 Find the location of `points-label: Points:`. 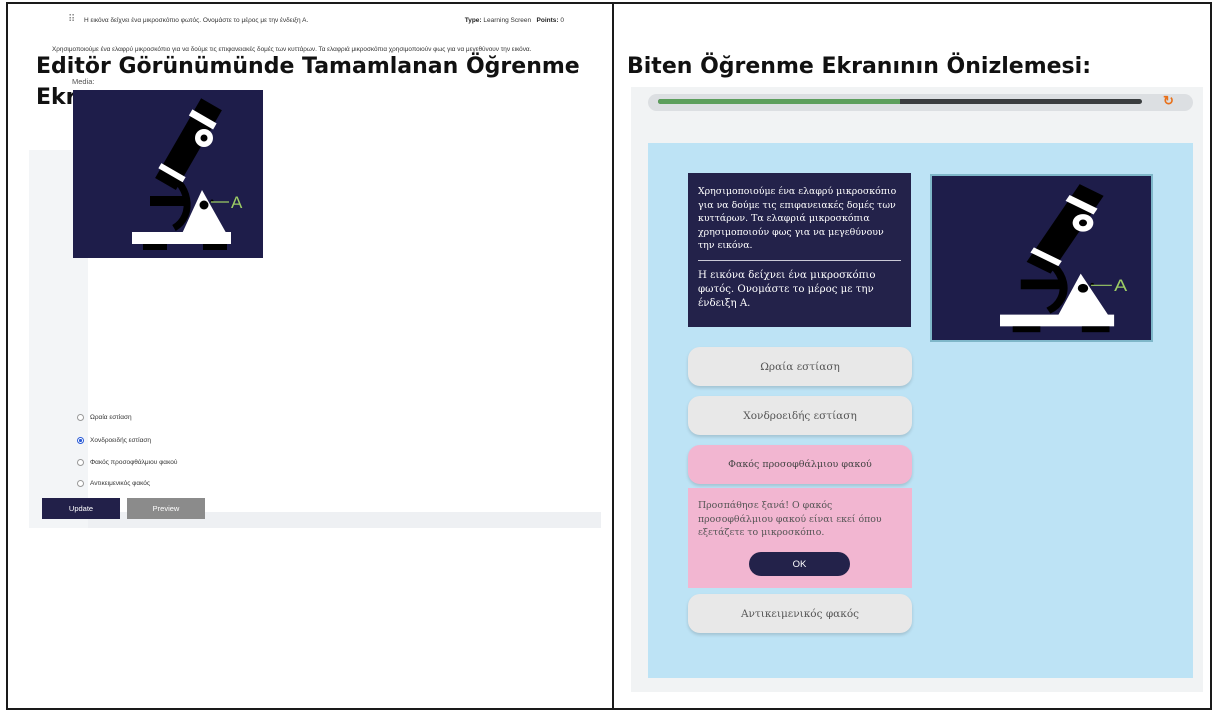

points-label: Points: is located at coordinates (547, 20).